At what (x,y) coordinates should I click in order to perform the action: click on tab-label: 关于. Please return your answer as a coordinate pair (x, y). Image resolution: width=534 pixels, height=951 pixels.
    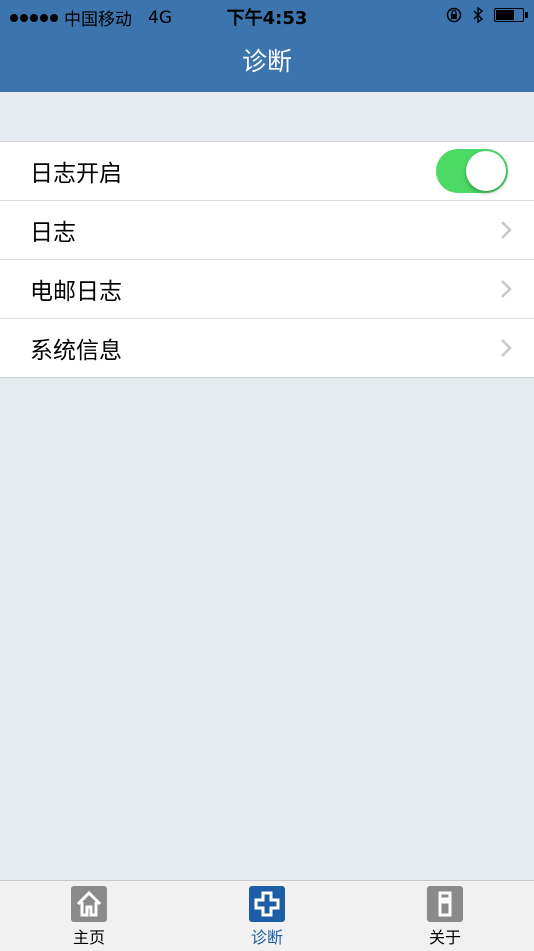
    Looking at the image, I should click on (444, 937).